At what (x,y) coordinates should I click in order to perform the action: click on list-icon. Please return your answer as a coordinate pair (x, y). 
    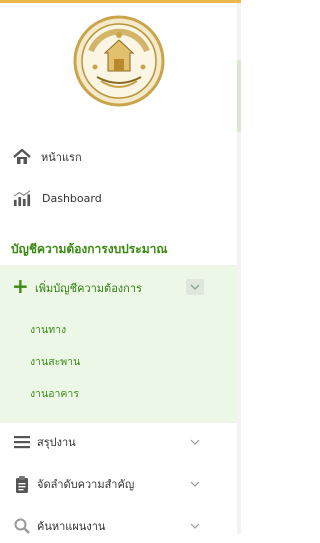
    Looking at the image, I should click on (22, 442).